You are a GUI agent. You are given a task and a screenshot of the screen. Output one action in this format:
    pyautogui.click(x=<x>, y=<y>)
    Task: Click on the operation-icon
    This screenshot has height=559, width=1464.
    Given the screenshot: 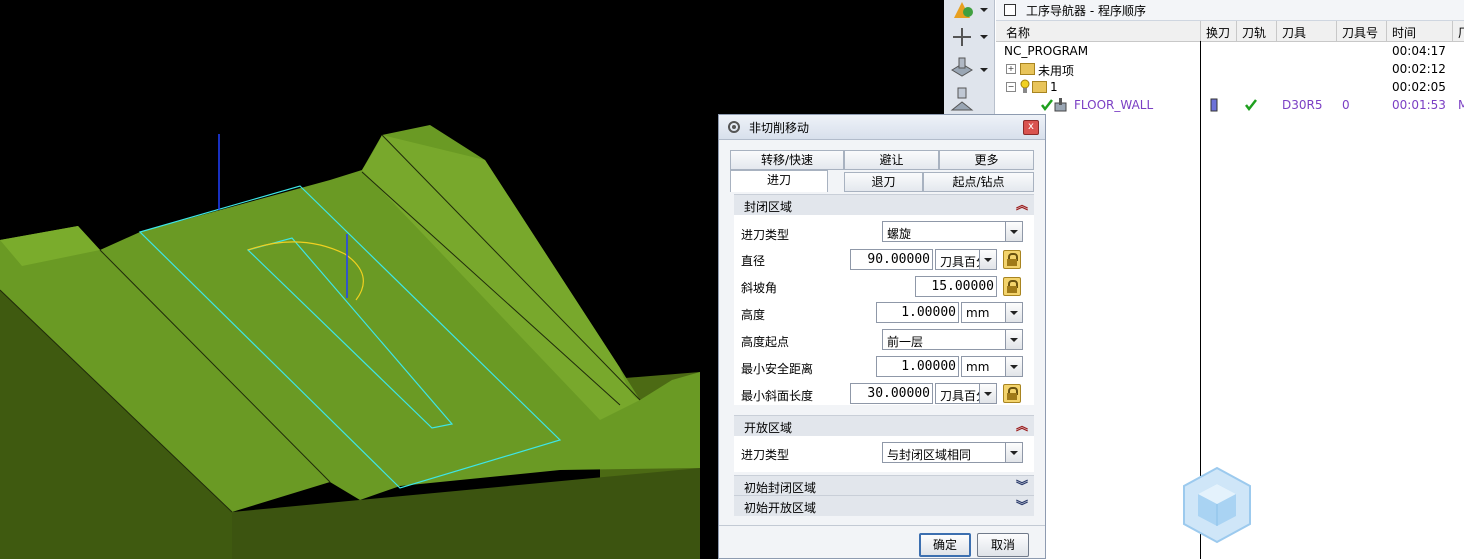 What is the action you would take?
    pyautogui.click(x=1060, y=105)
    